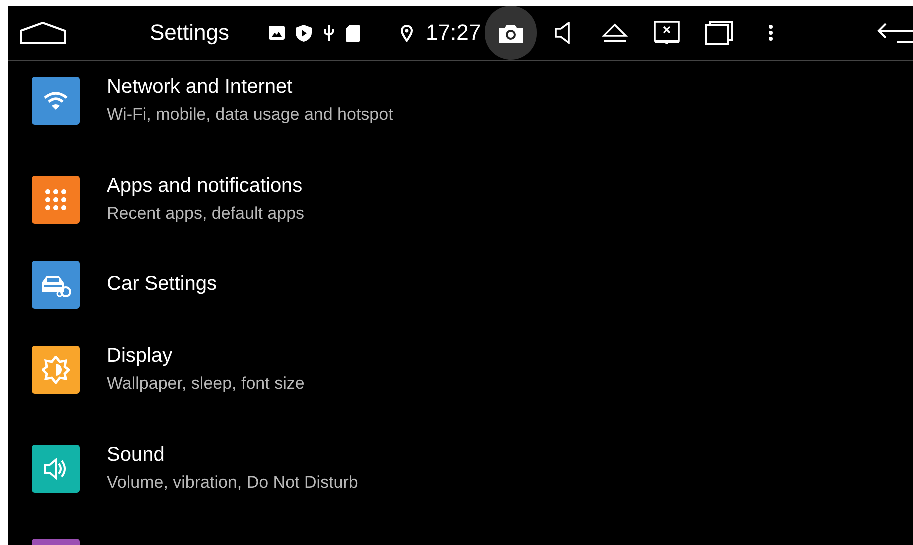 This screenshot has width=913, height=545. I want to click on clock-time: 17:27, so click(454, 33).